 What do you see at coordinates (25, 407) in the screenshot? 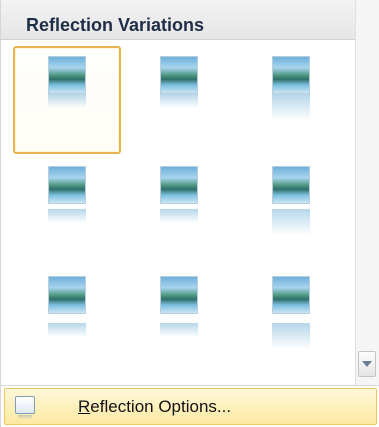
I see `reflection-options-icon` at bounding box center [25, 407].